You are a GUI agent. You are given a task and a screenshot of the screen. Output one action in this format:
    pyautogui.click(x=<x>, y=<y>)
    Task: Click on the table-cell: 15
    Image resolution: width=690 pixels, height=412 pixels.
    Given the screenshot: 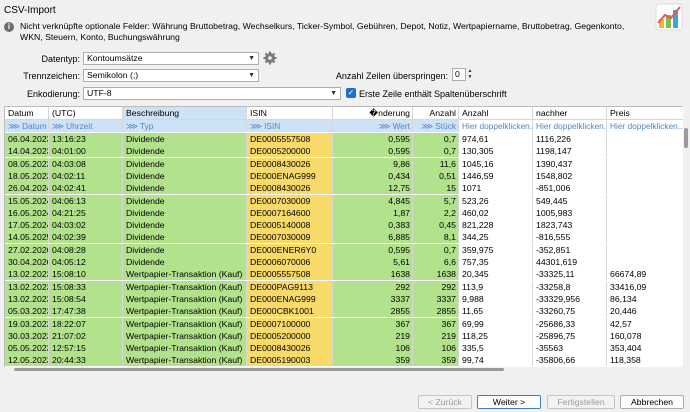 What is the action you would take?
    pyautogui.click(x=436, y=188)
    